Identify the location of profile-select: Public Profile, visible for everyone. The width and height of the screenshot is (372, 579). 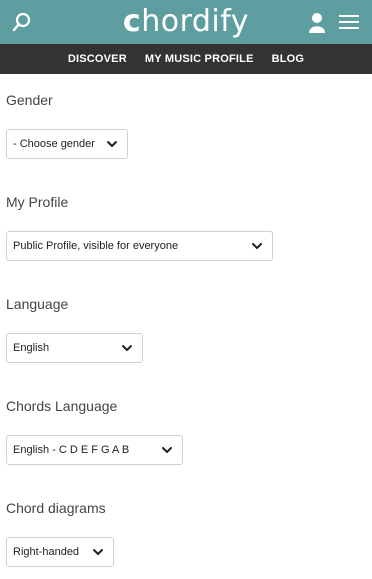
(139, 246).